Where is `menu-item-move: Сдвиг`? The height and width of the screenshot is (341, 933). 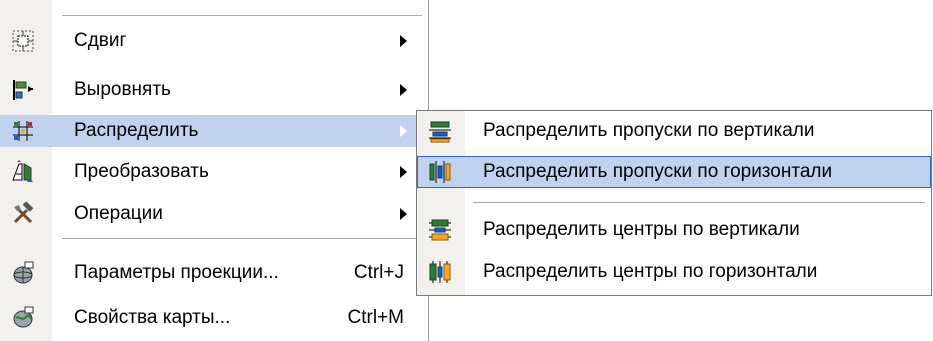 menu-item-move: Сдвиг is located at coordinates (214, 41).